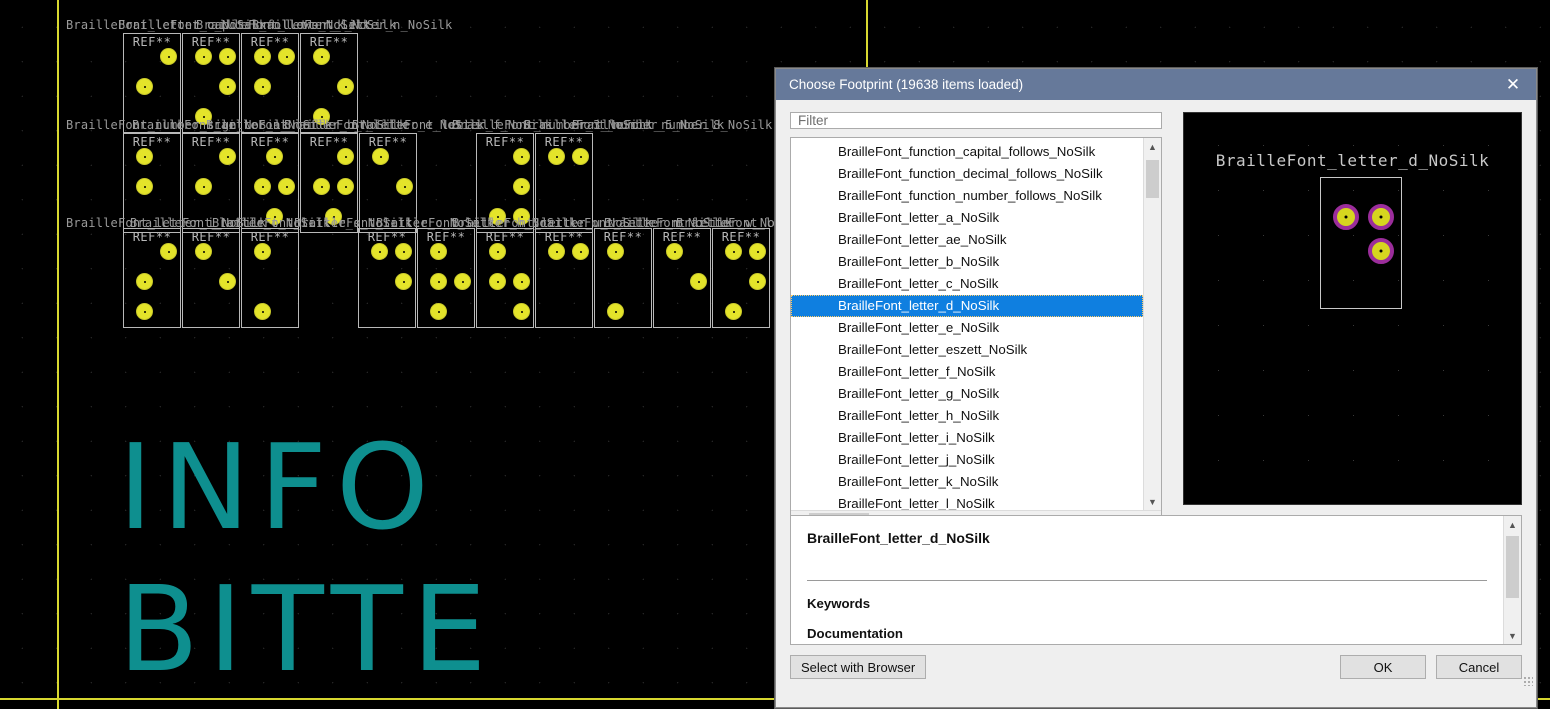  What do you see at coordinates (967, 262) in the screenshot?
I see `footprint-list-item: BrailleFont_letter_b_NoSilk` at bounding box center [967, 262].